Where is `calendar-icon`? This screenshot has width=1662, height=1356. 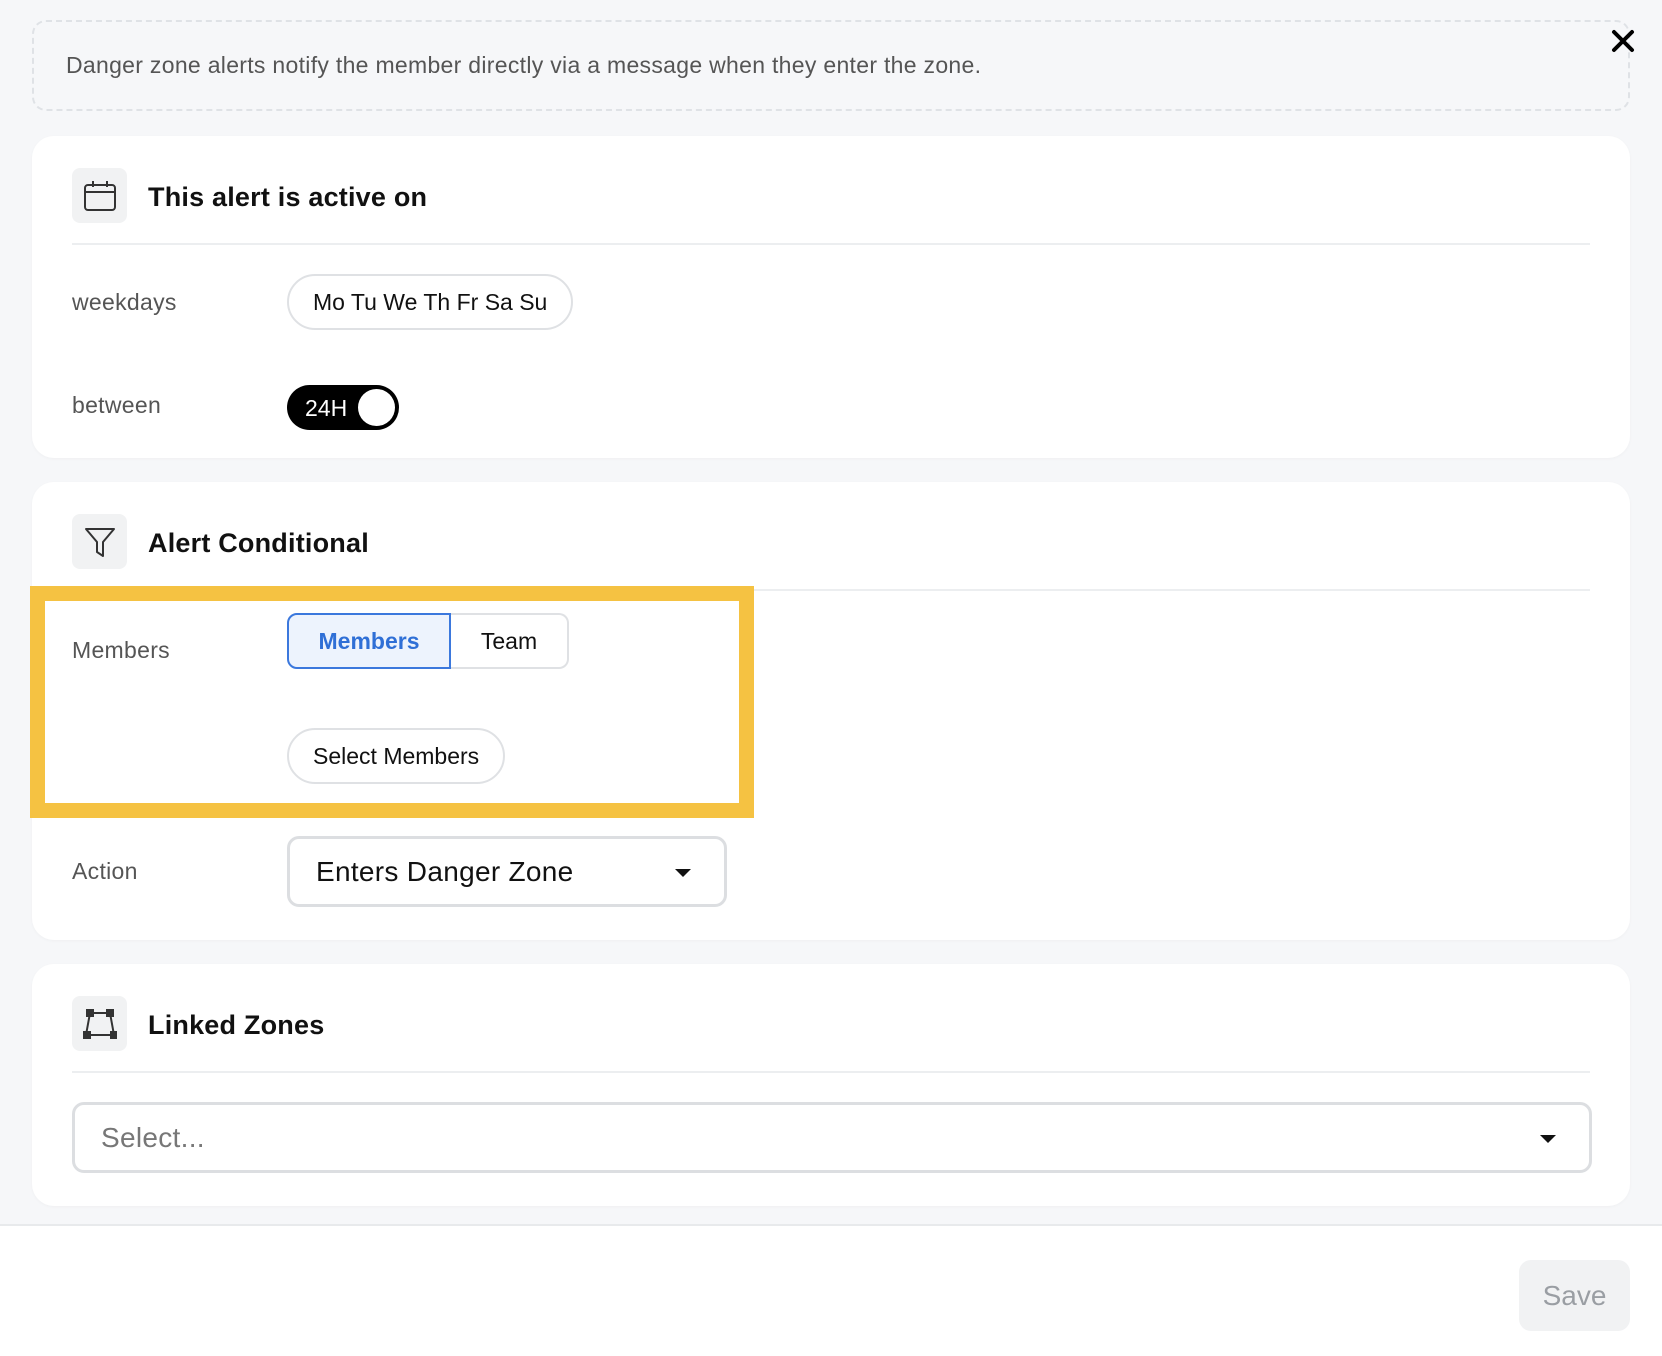
calendar-icon is located at coordinates (99, 195).